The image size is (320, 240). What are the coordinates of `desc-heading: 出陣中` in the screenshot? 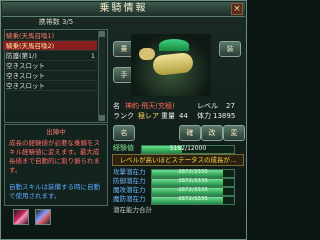 It's located at (56, 132).